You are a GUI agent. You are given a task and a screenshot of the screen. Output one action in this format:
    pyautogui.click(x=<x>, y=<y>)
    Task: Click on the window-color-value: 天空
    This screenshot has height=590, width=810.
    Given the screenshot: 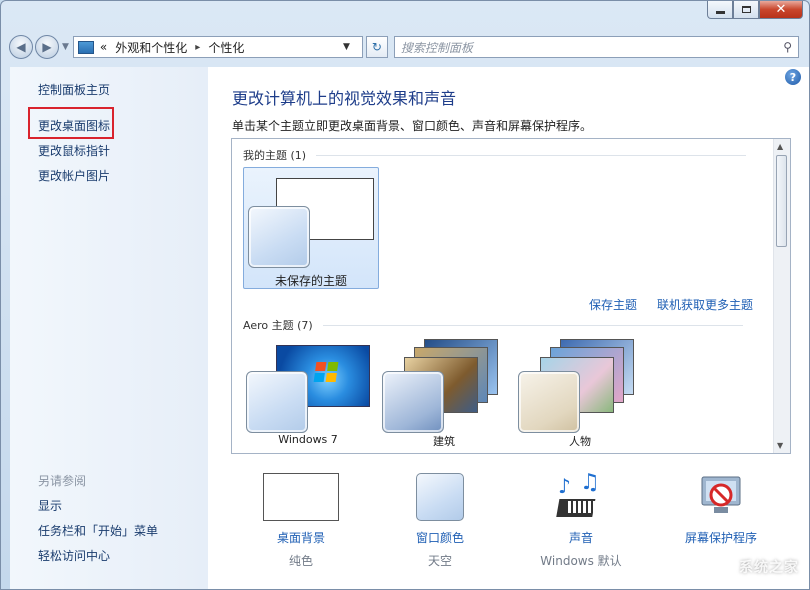 What is the action you would take?
    pyautogui.click(x=439, y=561)
    